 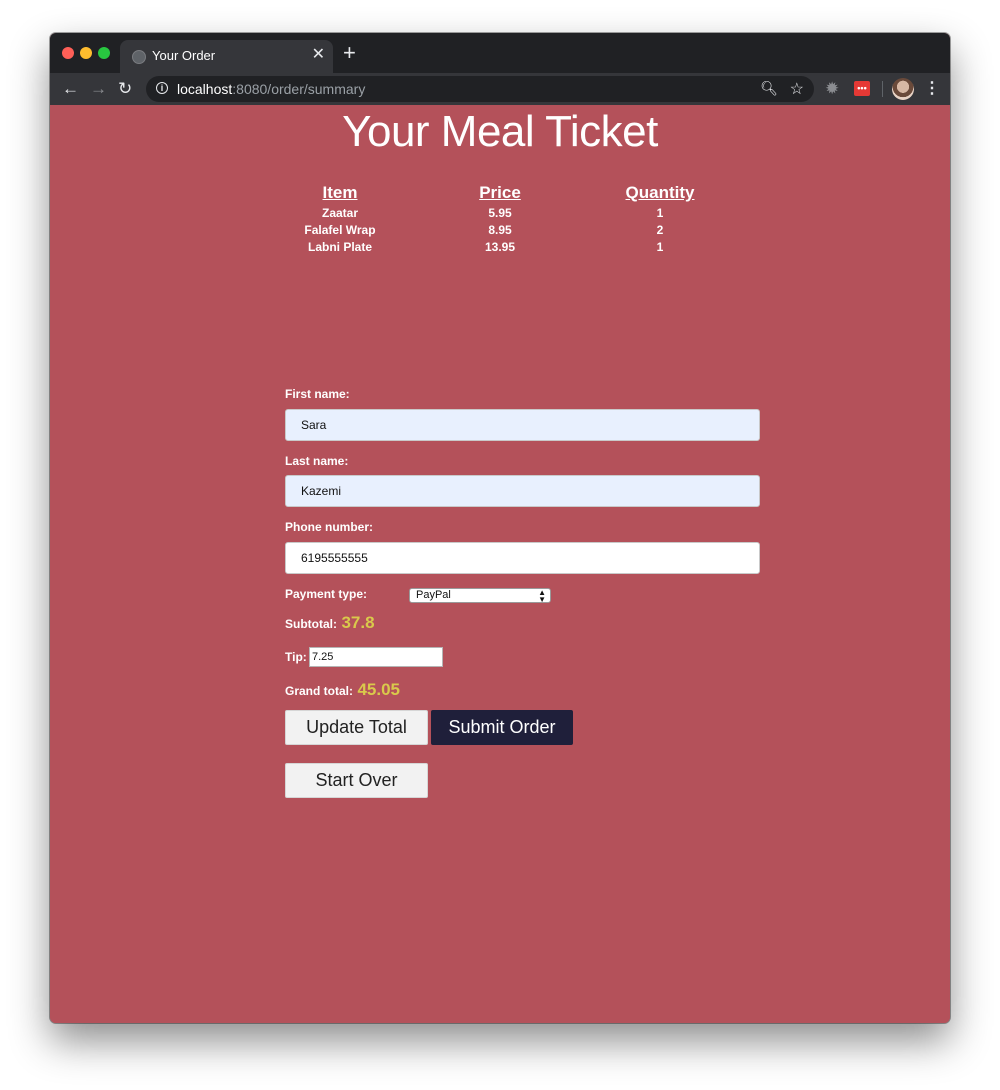 I want to click on item-price: 8.95, so click(x=500, y=230).